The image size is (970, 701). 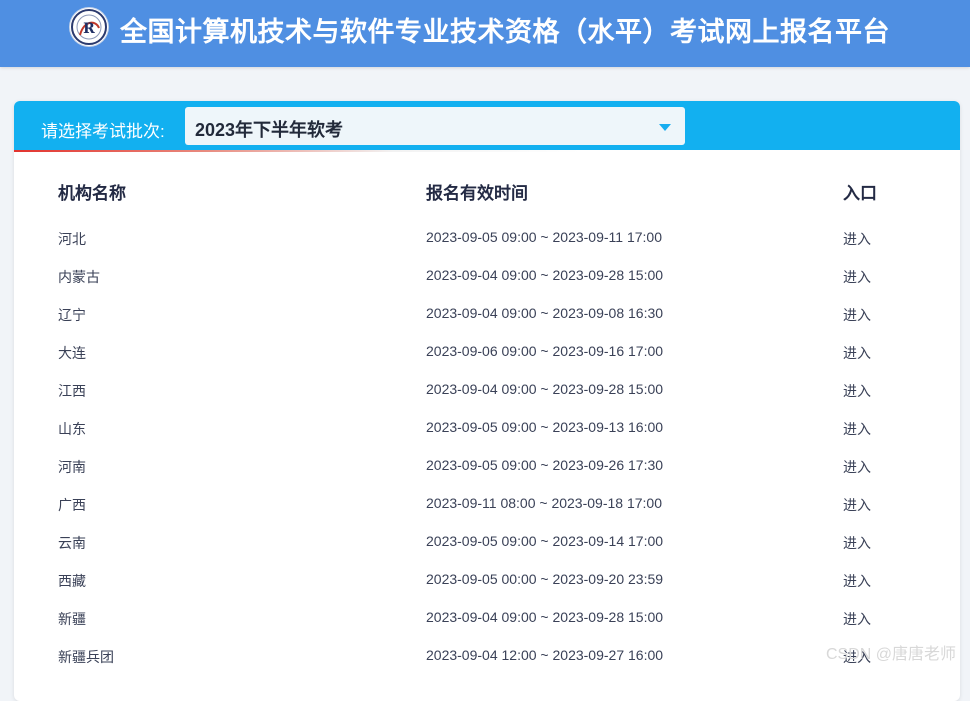 What do you see at coordinates (544, 541) in the screenshot?
I see `registration-period: 2023-09-05 09:00 ~ 2023-09-14 17:00` at bounding box center [544, 541].